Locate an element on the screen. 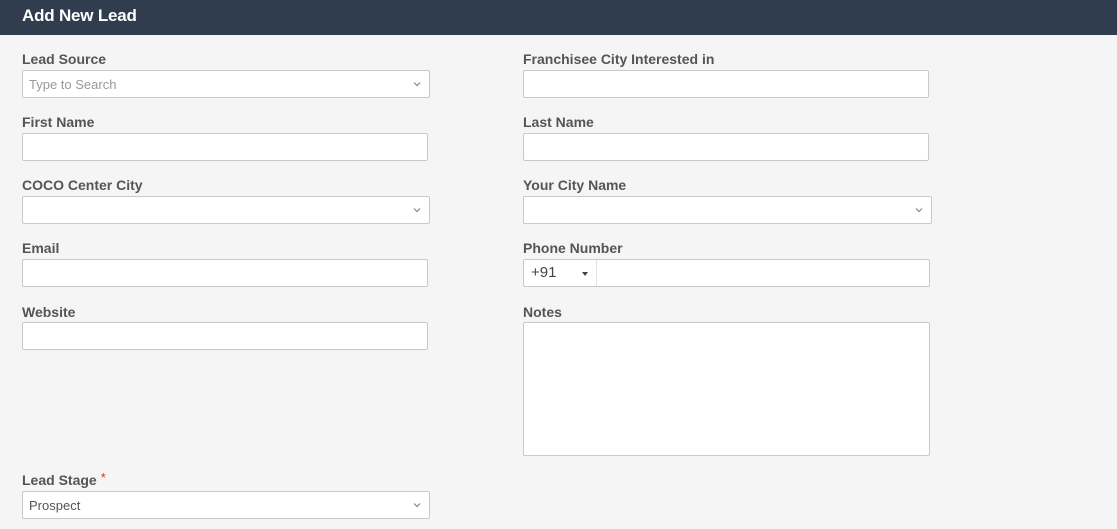  lead-stage-label-text: Lead Stage is located at coordinates (59, 480).